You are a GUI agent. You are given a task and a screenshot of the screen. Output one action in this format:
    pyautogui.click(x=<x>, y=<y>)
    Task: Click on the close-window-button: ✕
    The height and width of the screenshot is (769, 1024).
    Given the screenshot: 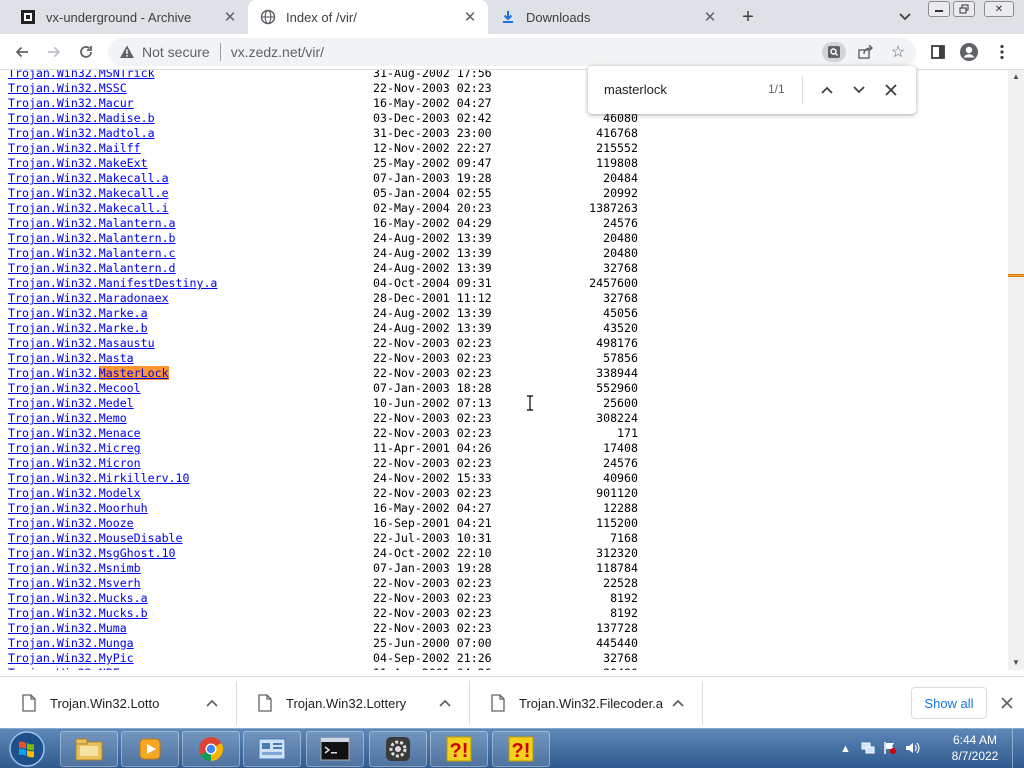 What is the action you would take?
    pyautogui.click(x=999, y=9)
    